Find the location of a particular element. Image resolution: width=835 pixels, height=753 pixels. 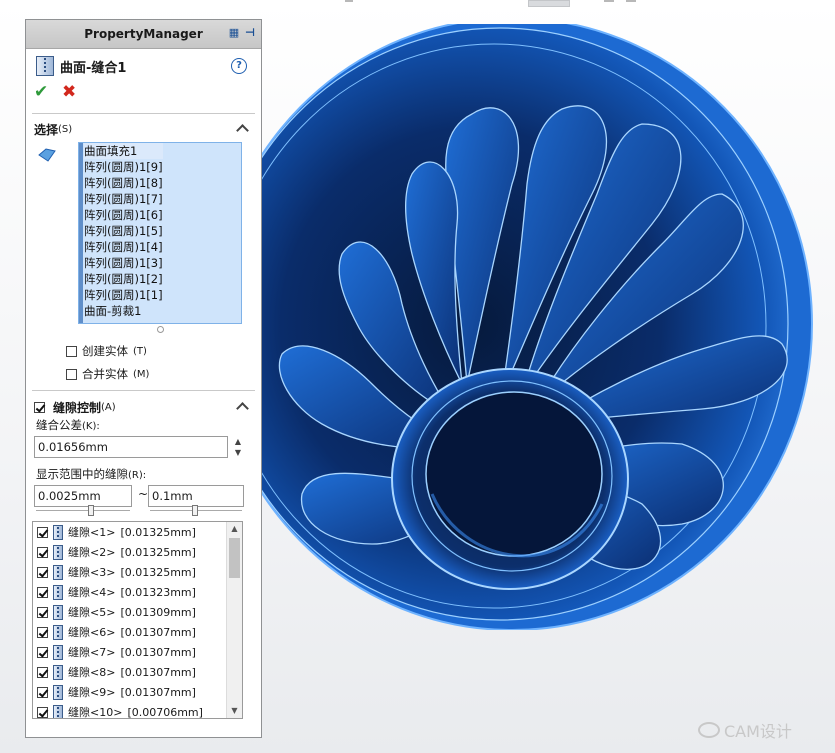

feature-title-row: 曲面-缝合1 is located at coordinates (81, 66).